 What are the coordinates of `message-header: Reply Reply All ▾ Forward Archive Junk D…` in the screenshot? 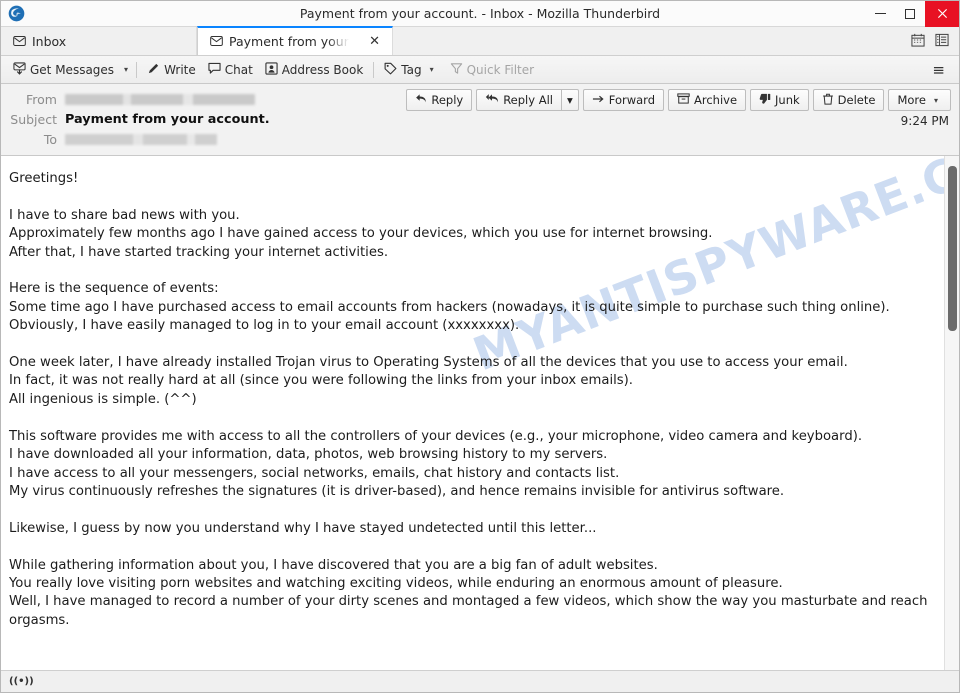 It's located at (480, 120).